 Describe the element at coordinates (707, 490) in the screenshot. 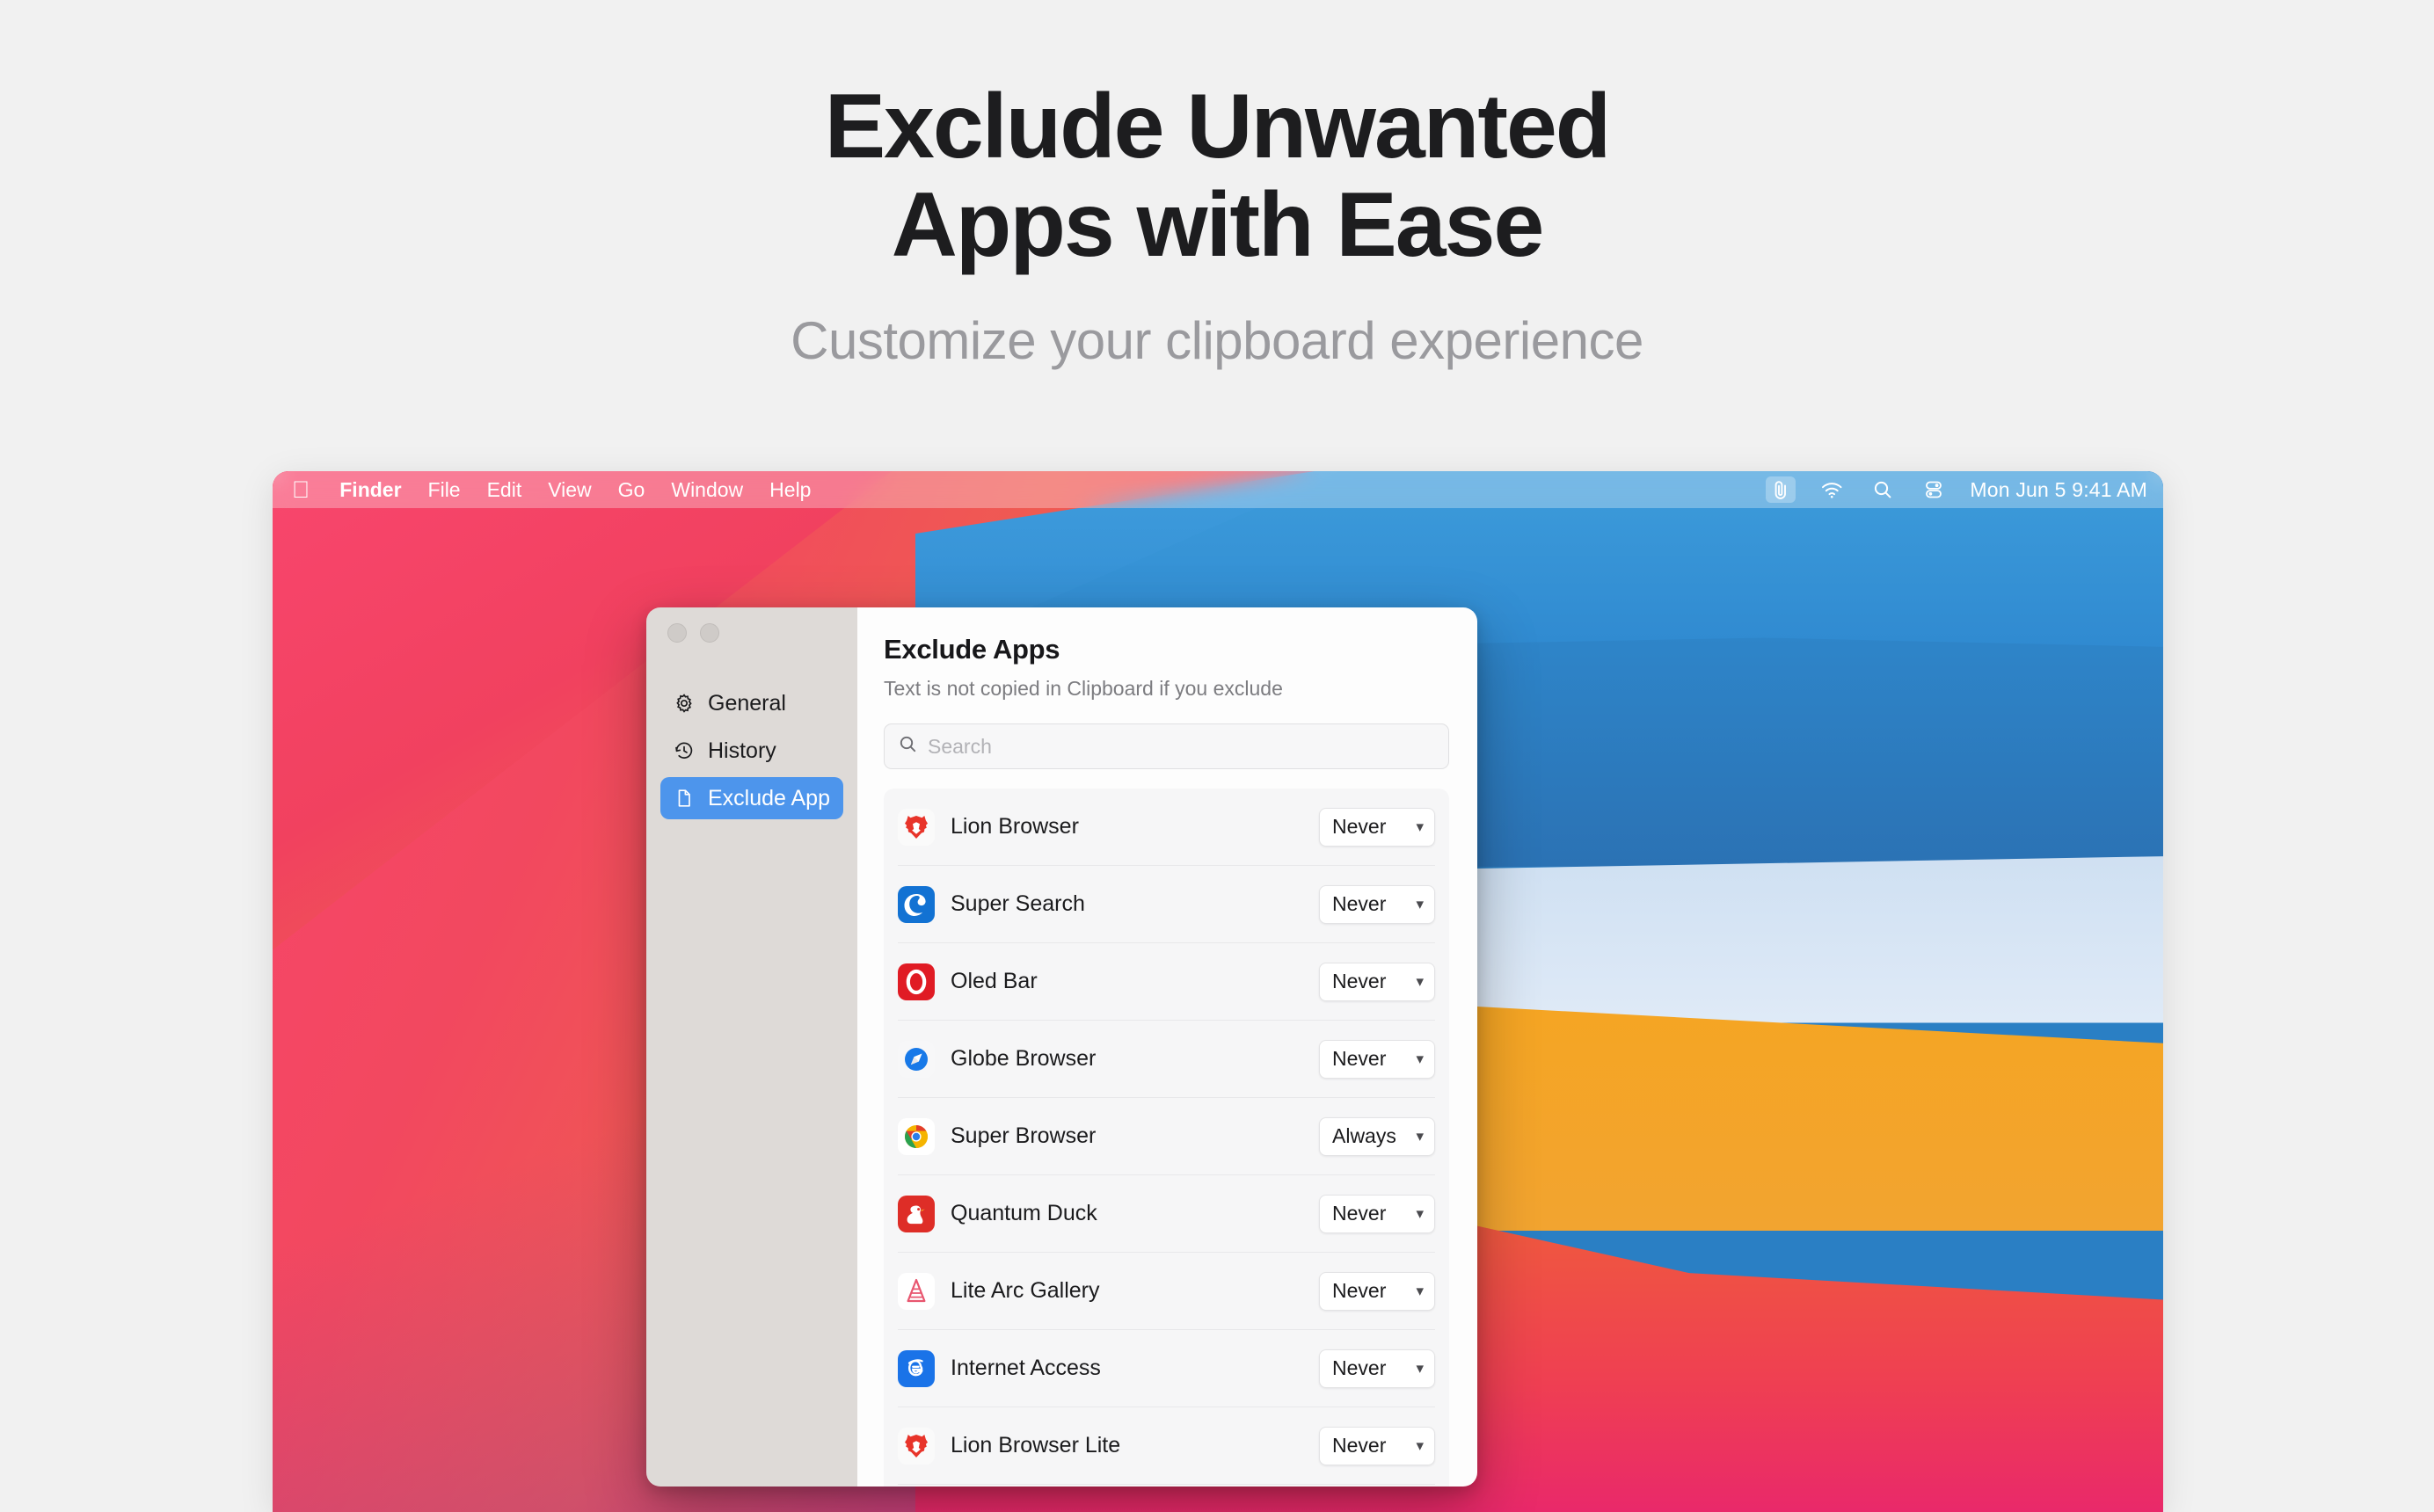

I see `menu-item-window: Window` at that location.